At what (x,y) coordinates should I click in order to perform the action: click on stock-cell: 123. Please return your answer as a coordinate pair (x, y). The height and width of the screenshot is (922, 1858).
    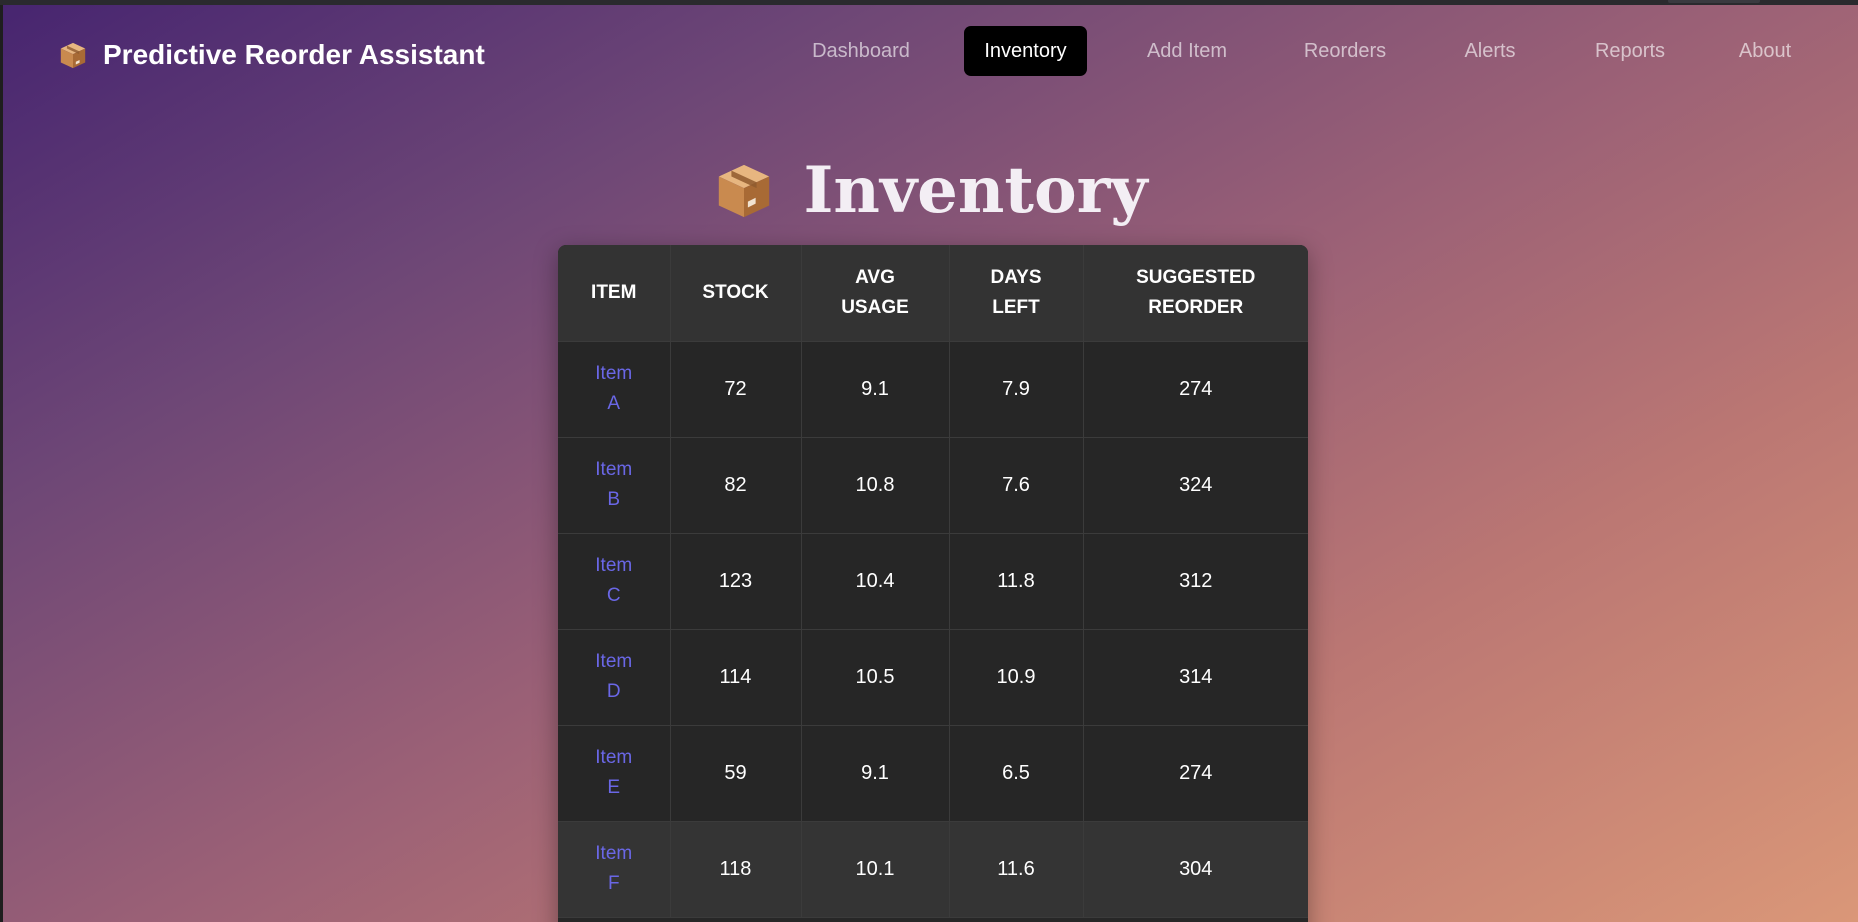
    Looking at the image, I should click on (736, 581).